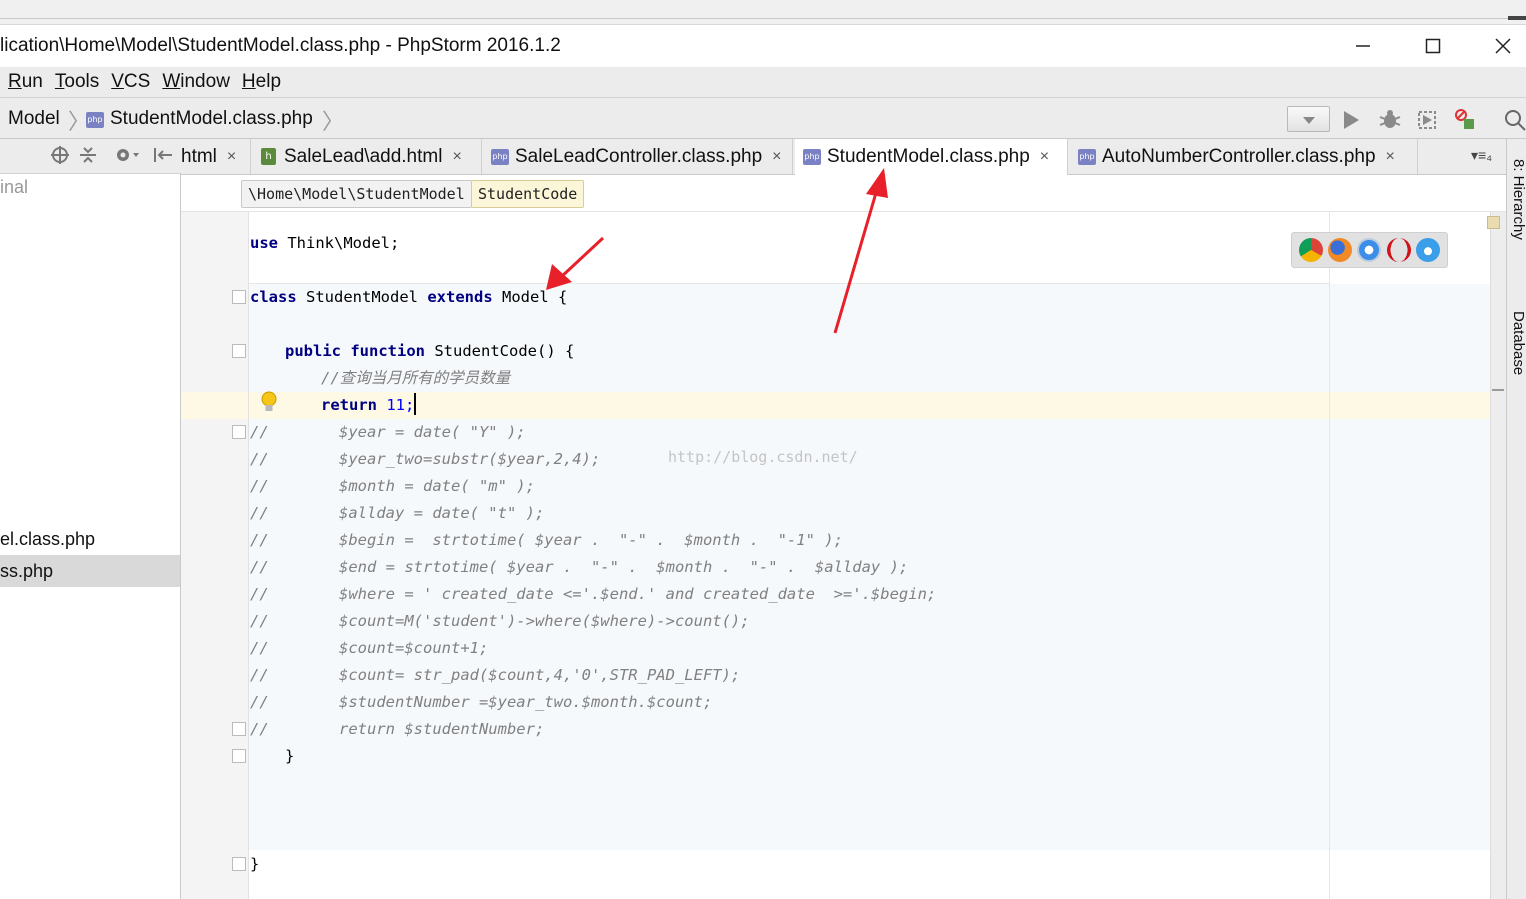 The height and width of the screenshot is (899, 1526). I want to click on keyword-class: class, so click(273, 297).